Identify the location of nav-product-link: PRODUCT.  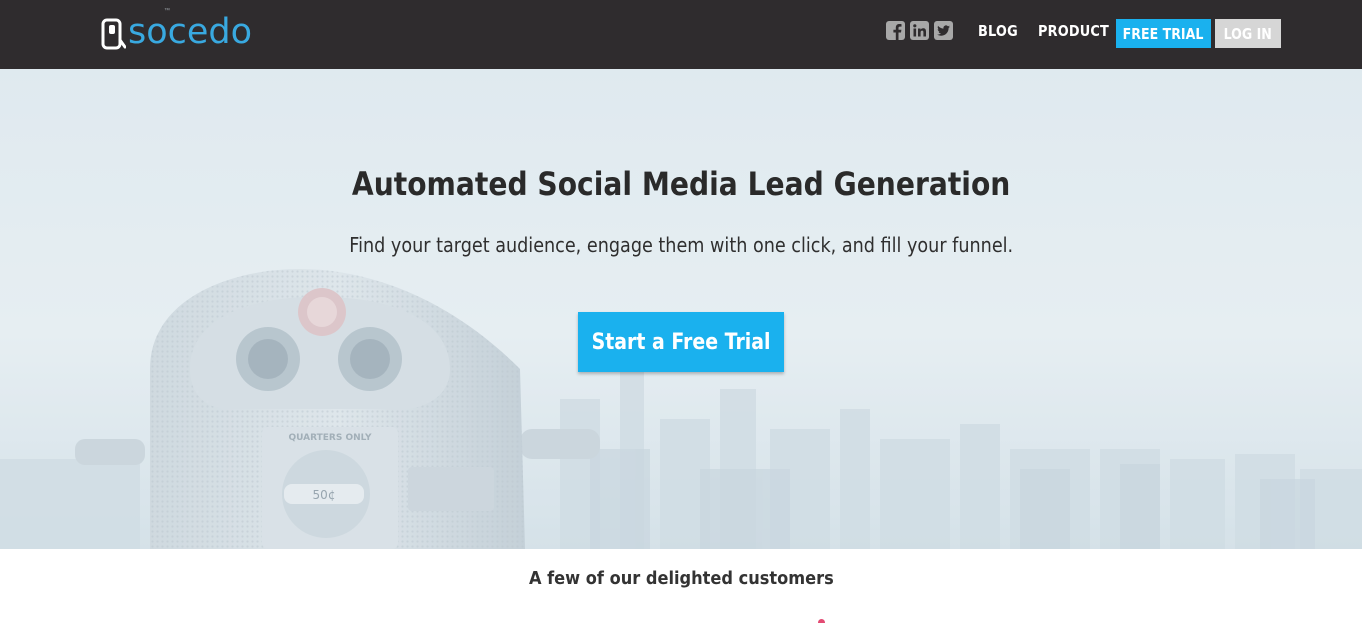
(1073, 31).